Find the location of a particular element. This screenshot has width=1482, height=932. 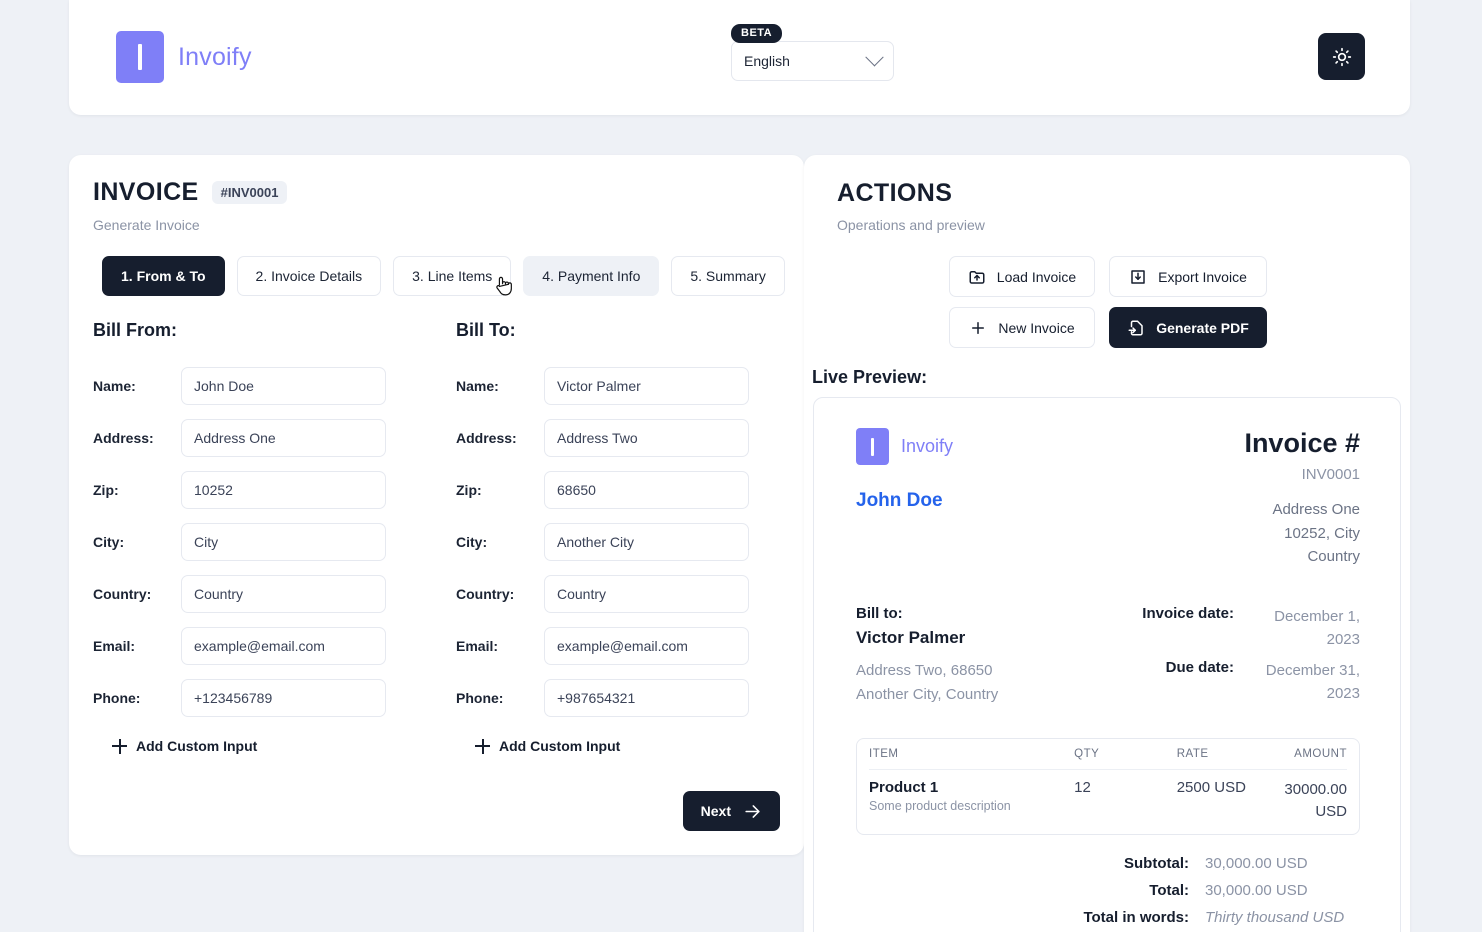

preview-due-date-value: December 31, 2023 is located at coordinates (1312, 681).